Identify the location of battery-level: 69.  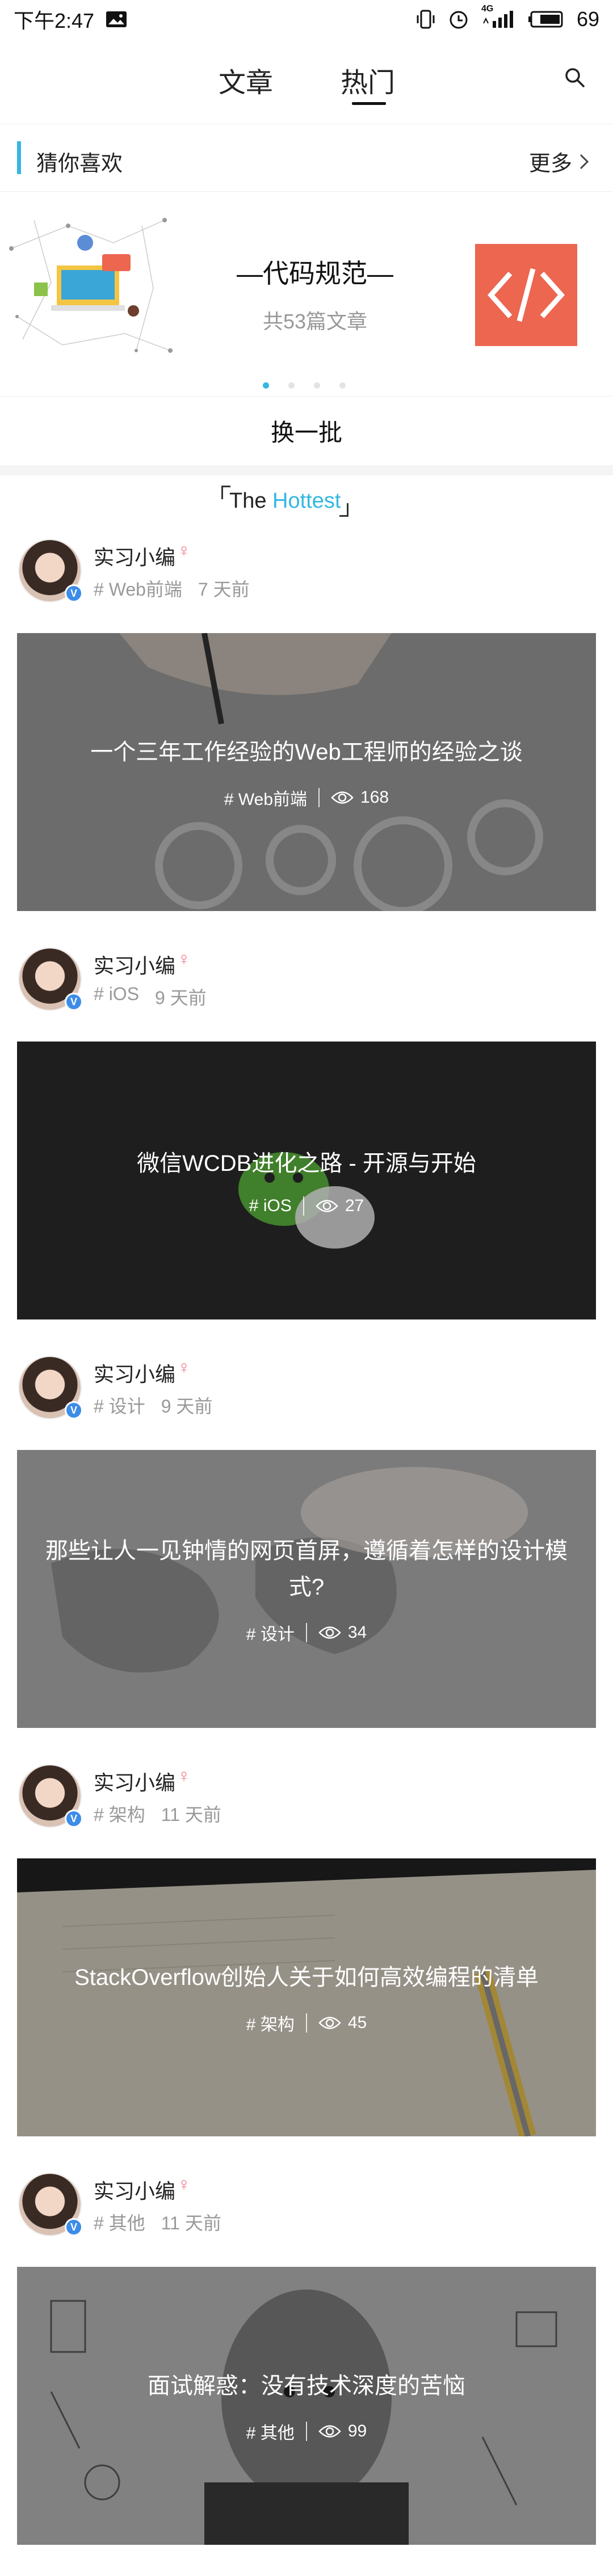
(587, 19).